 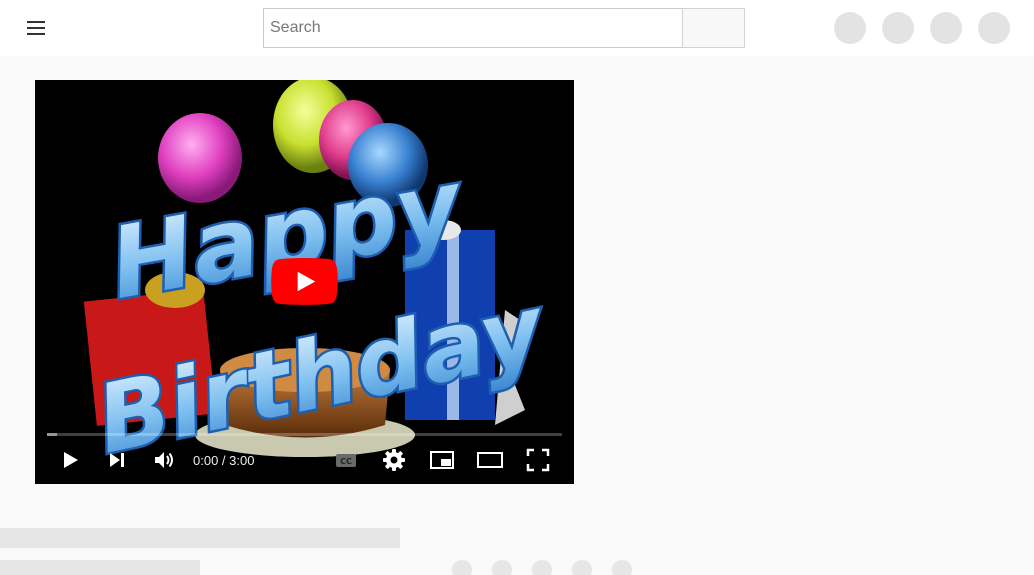 I want to click on apps-icon, so click(x=898, y=28).